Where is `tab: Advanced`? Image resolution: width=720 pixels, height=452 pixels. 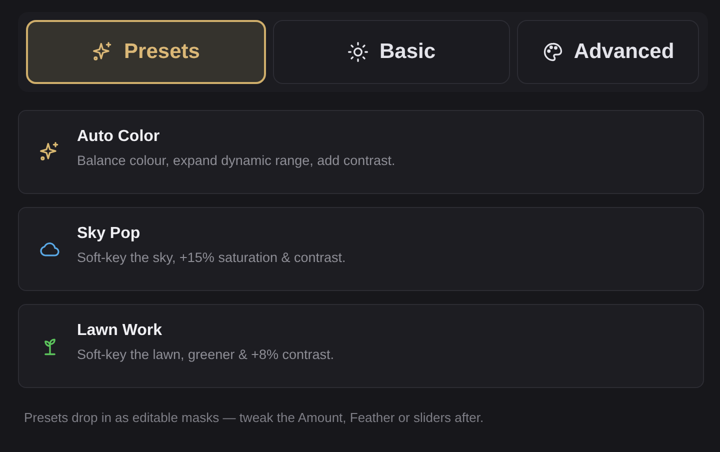
tab: Advanced is located at coordinates (608, 52).